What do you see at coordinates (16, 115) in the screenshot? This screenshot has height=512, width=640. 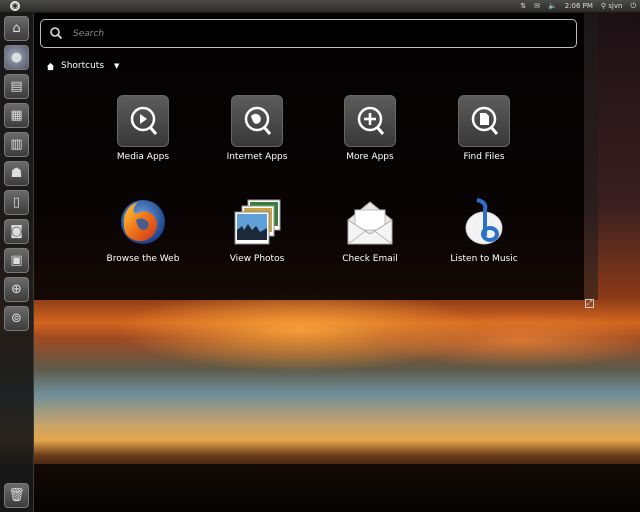 I see `spreadsheet-icon: ▦` at bounding box center [16, 115].